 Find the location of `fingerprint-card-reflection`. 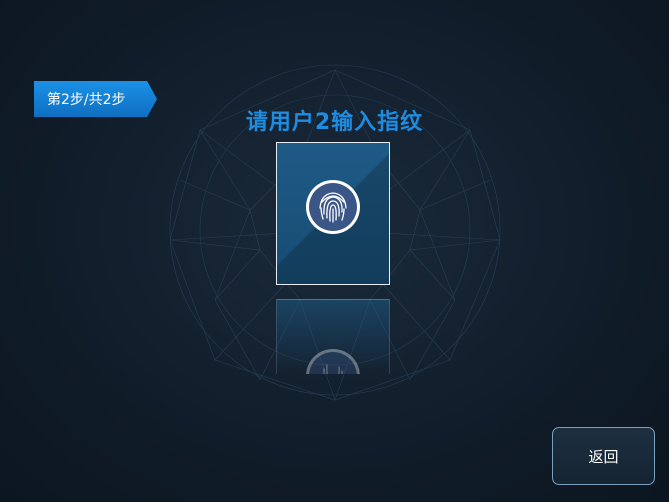

fingerprint-card-reflection is located at coordinates (333, 336).